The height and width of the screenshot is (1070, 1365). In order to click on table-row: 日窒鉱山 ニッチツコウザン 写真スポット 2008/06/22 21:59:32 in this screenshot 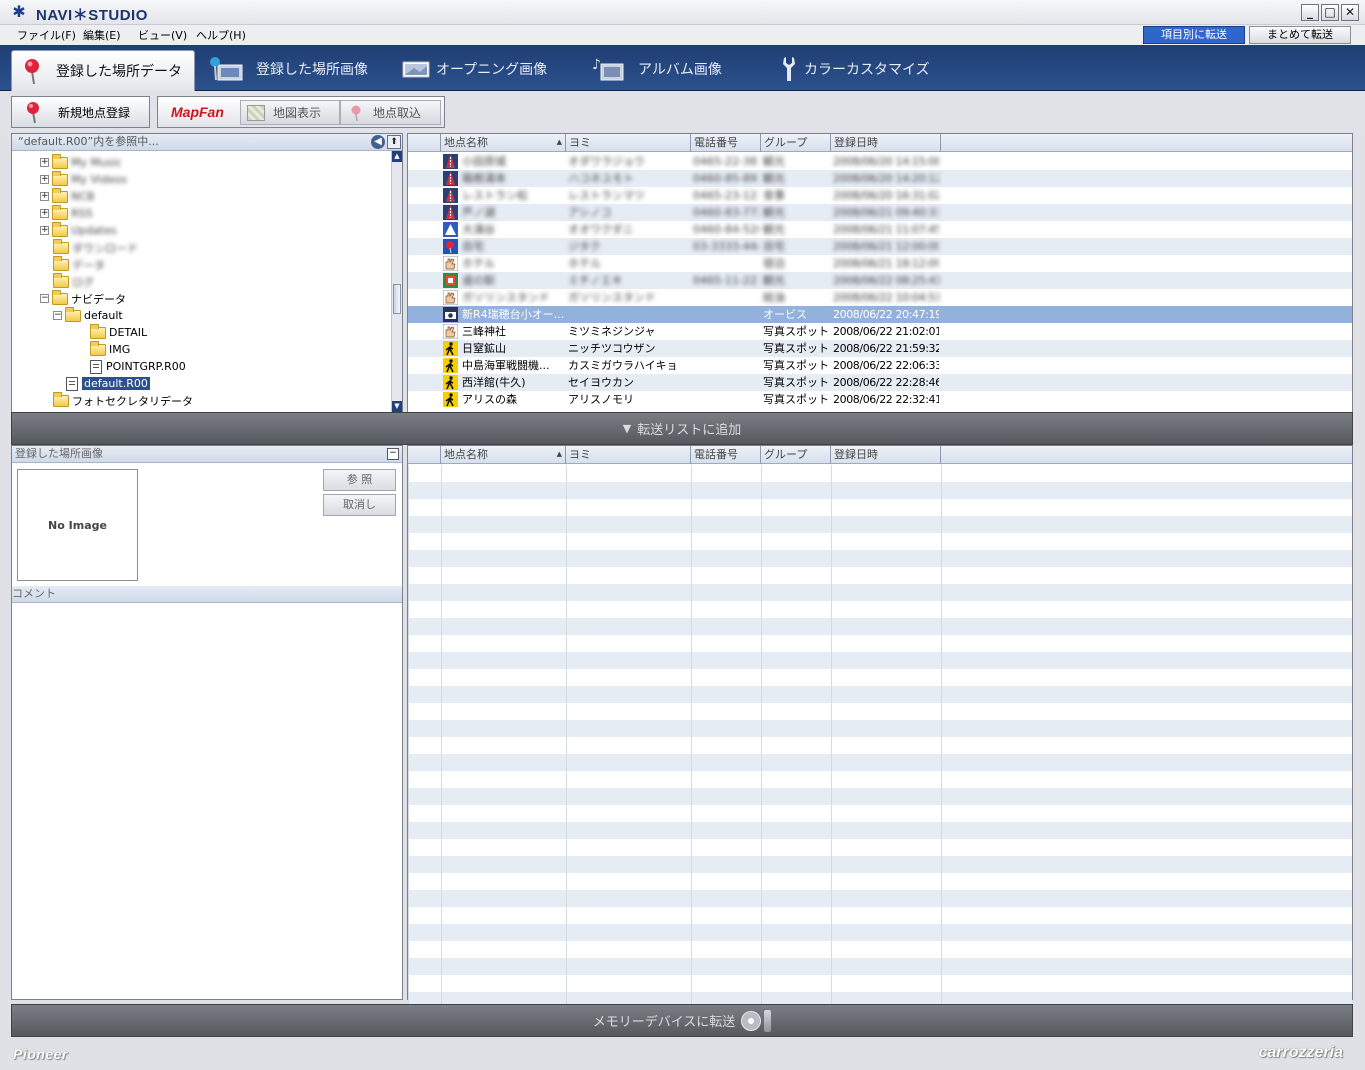, I will do `click(880, 348)`.